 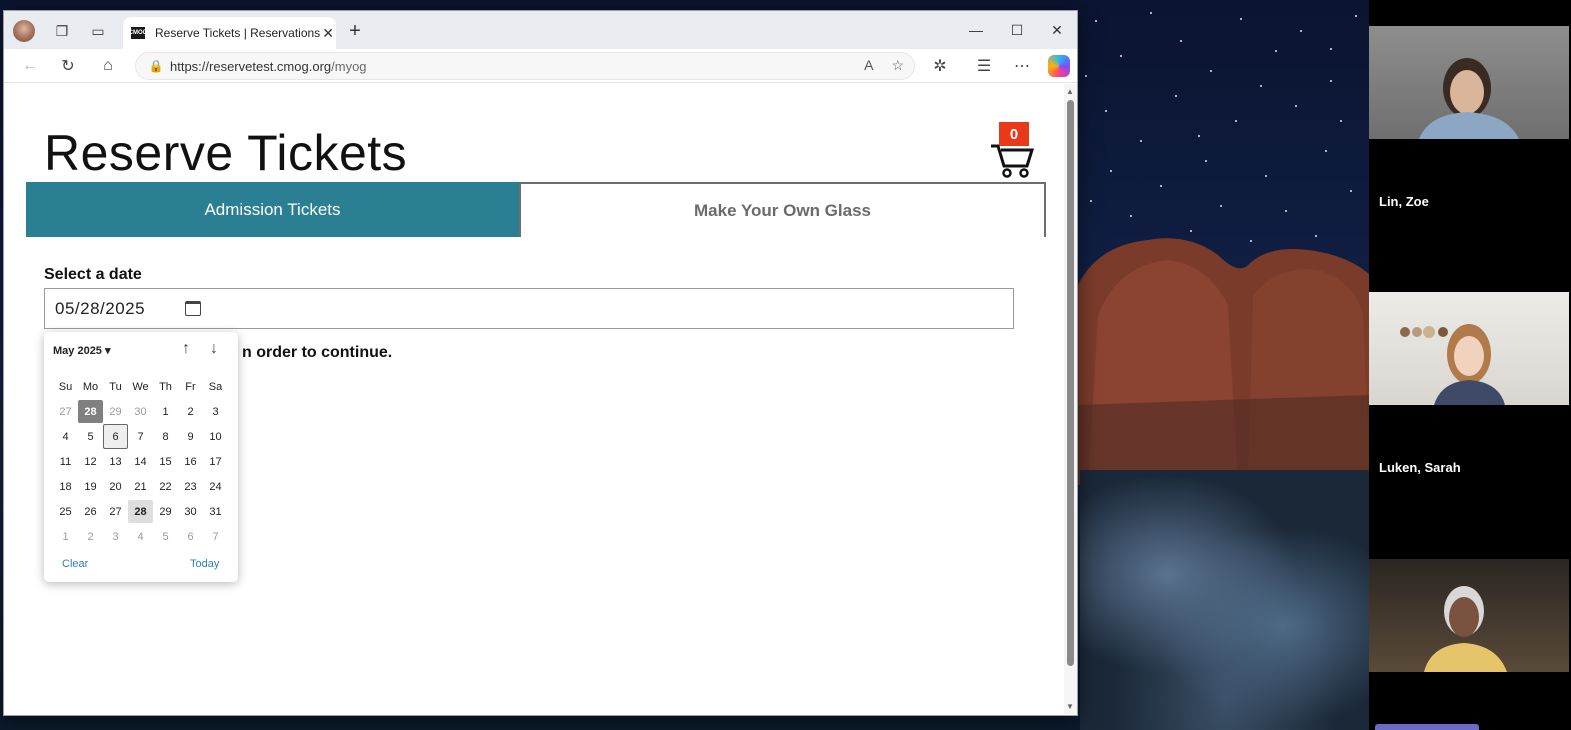 What do you see at coordinates (100, 308) in the screenshot?
I see `date-value: 05/28/2025` at bounding box center [100, 308].